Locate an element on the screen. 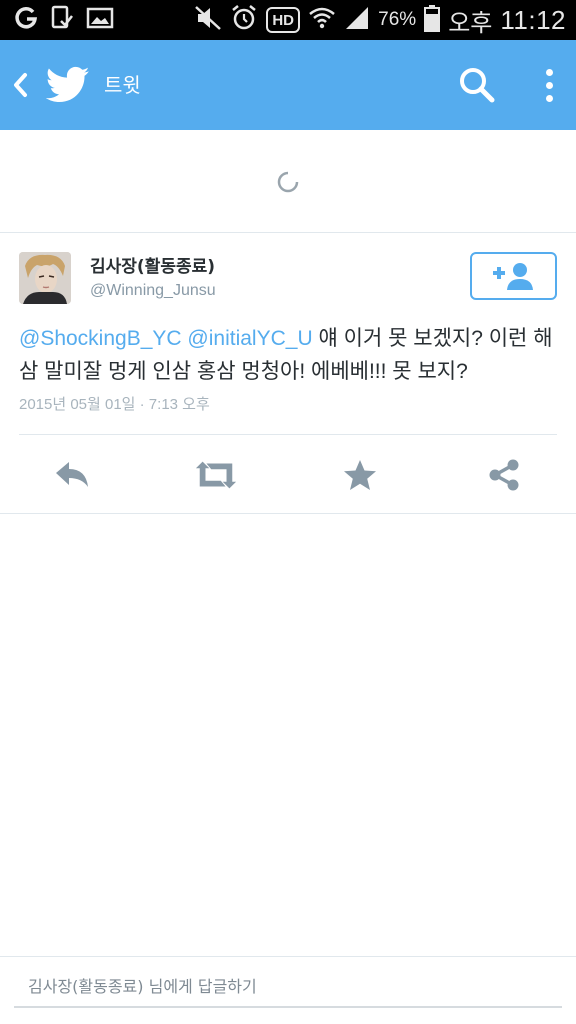 The height and width of the screenshot is (1024, 576). user-handle: @Winning_Junsu is located at coordinates (153, 291).